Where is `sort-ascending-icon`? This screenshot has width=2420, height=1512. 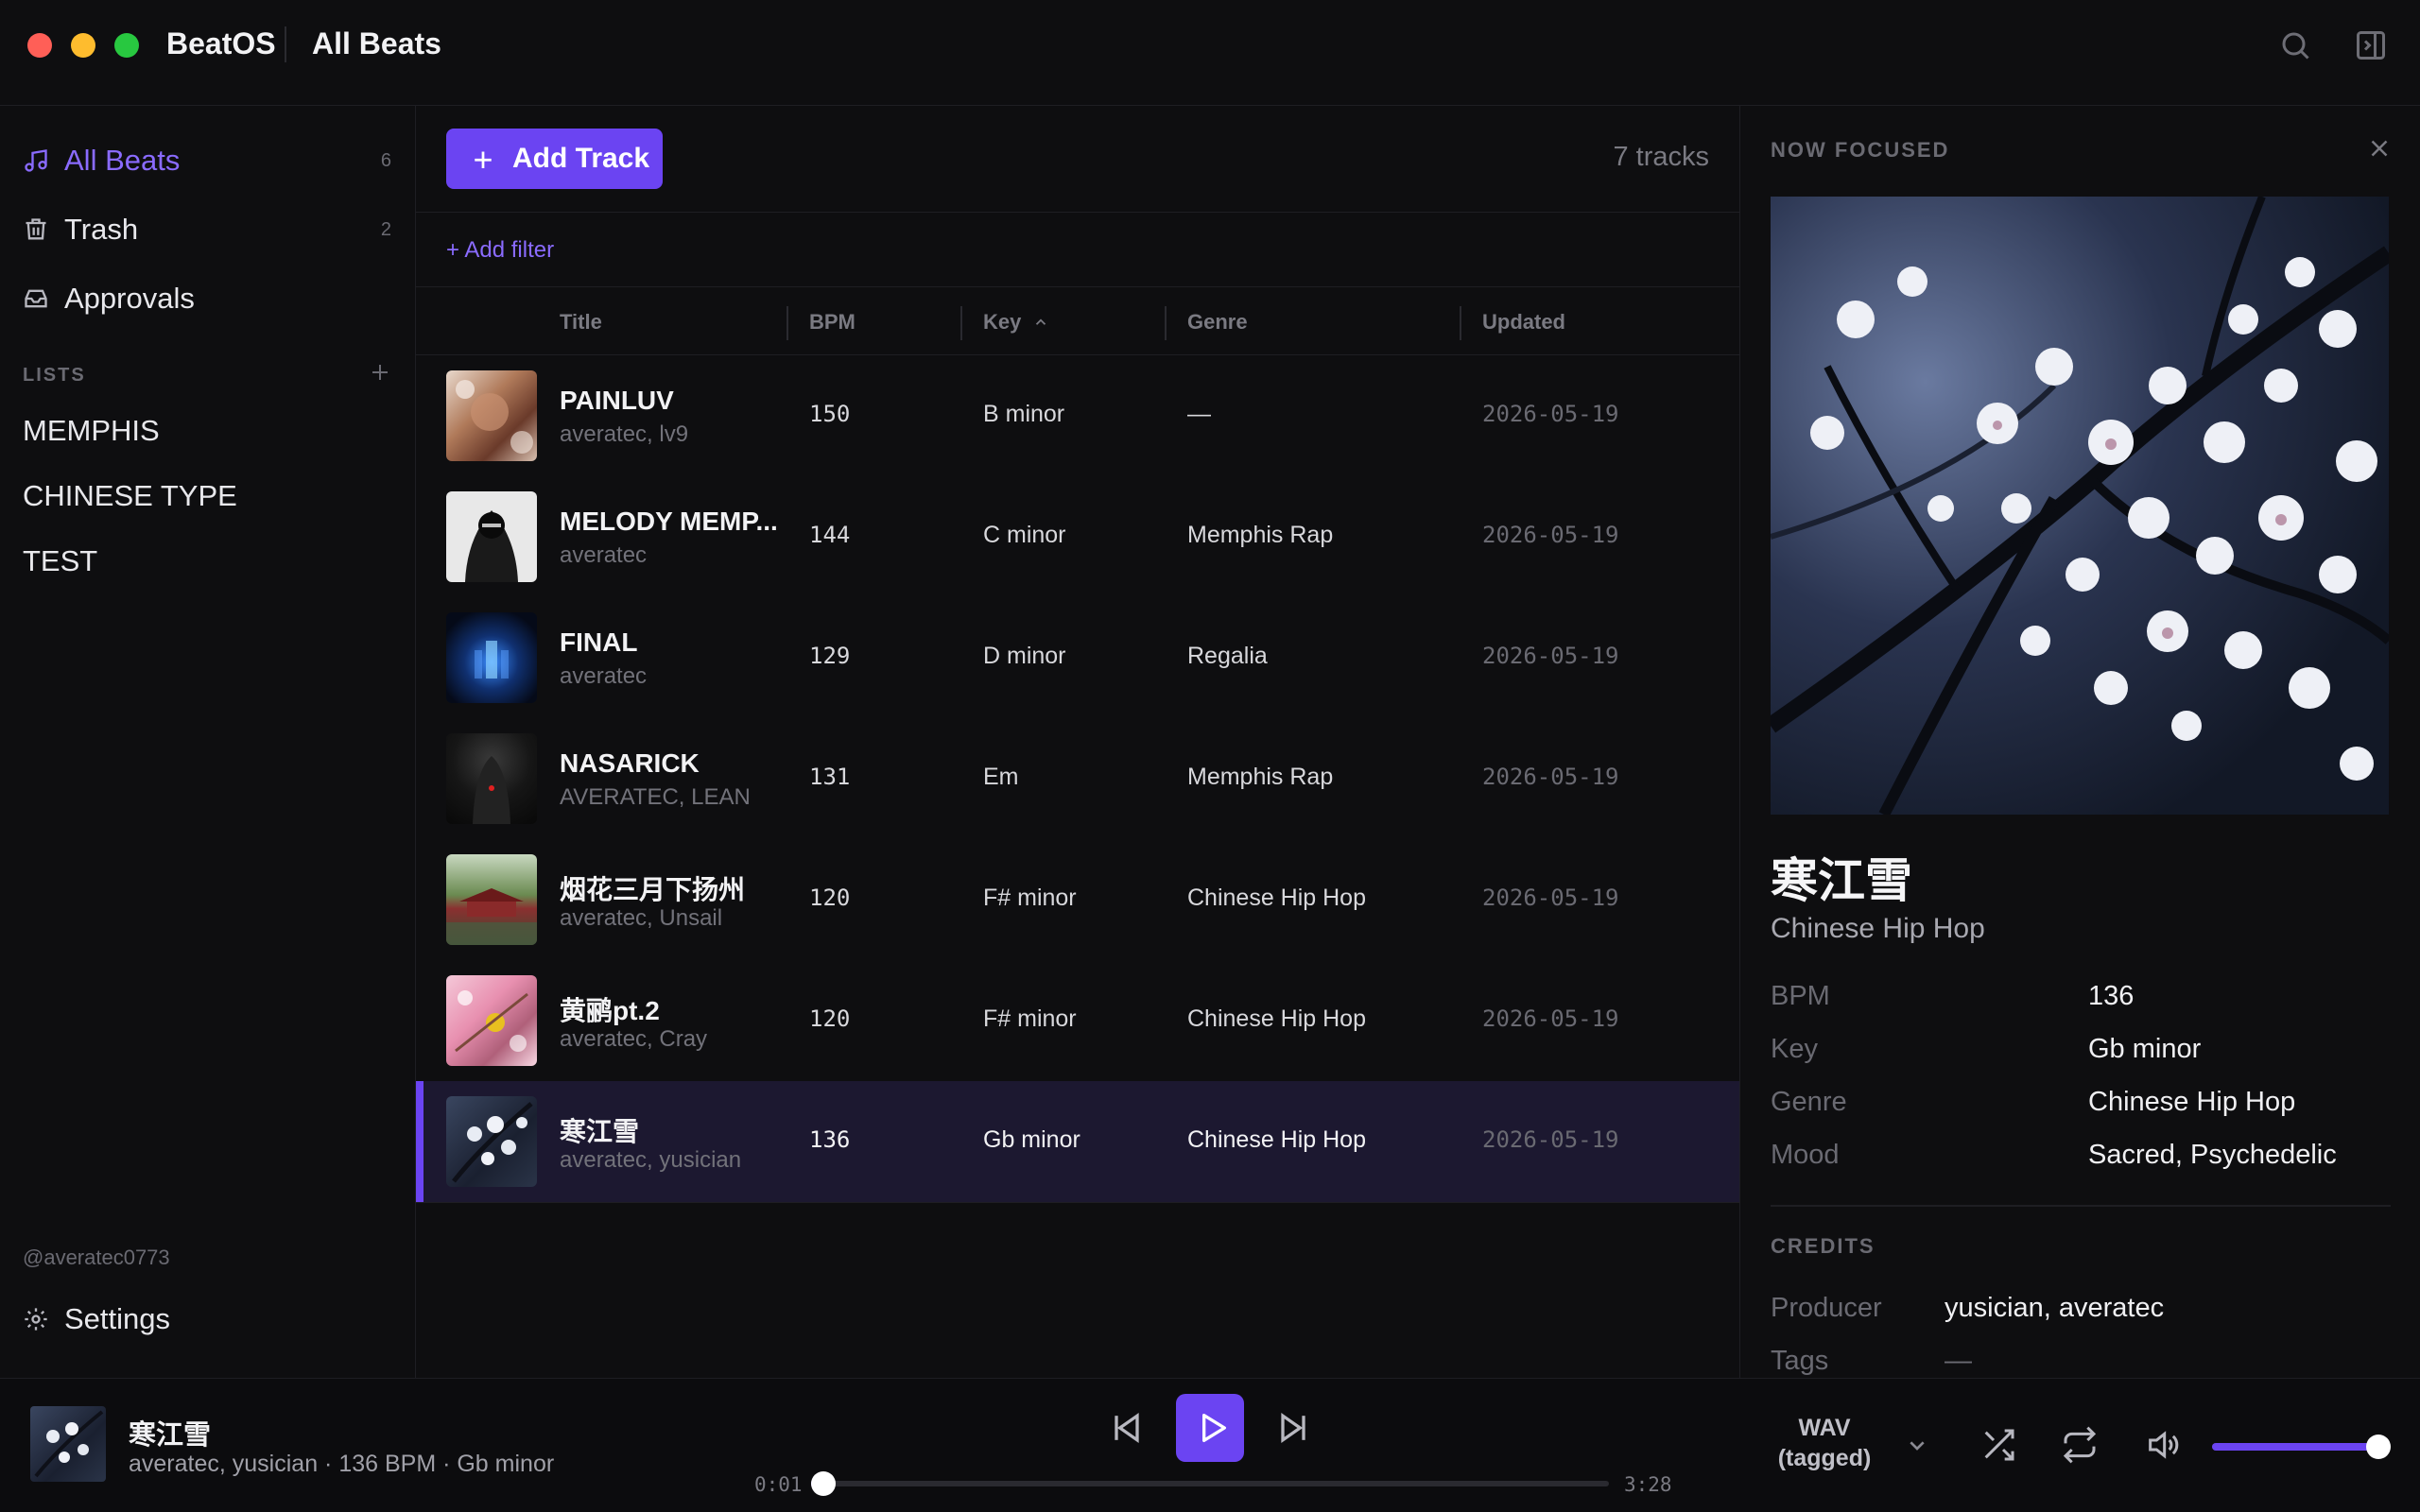
sort-ascending-icon is located at coordinates (1040, 322).